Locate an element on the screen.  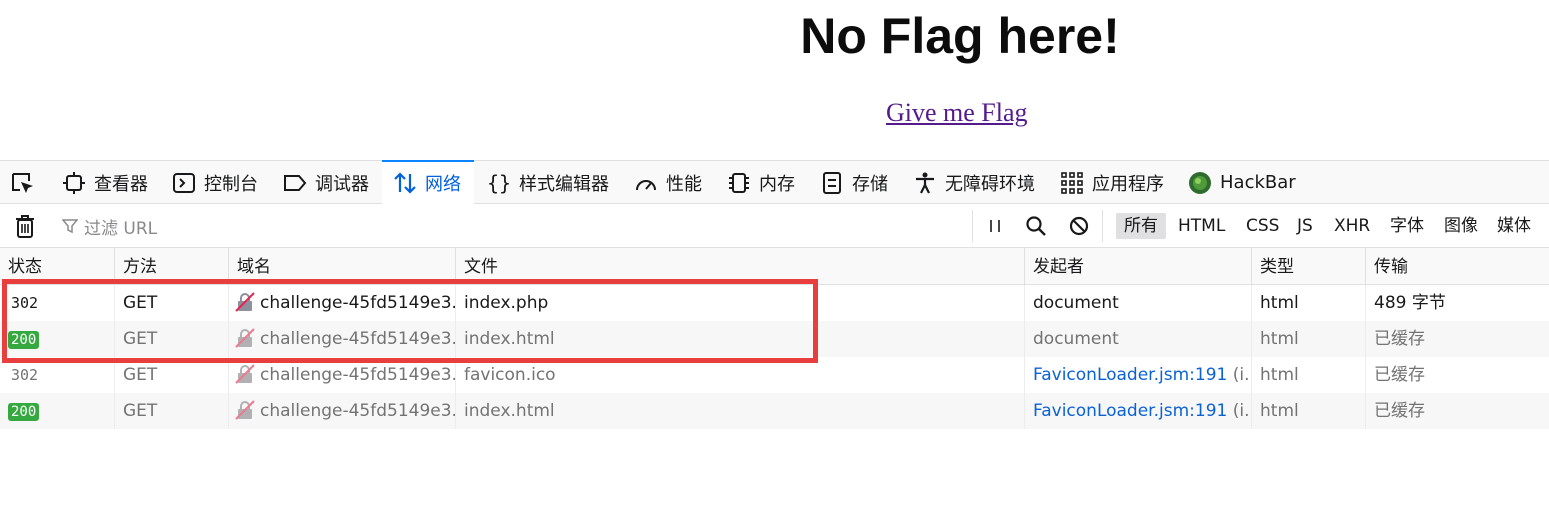
tab-performance: 性能 is located at coordinates (668, 182).